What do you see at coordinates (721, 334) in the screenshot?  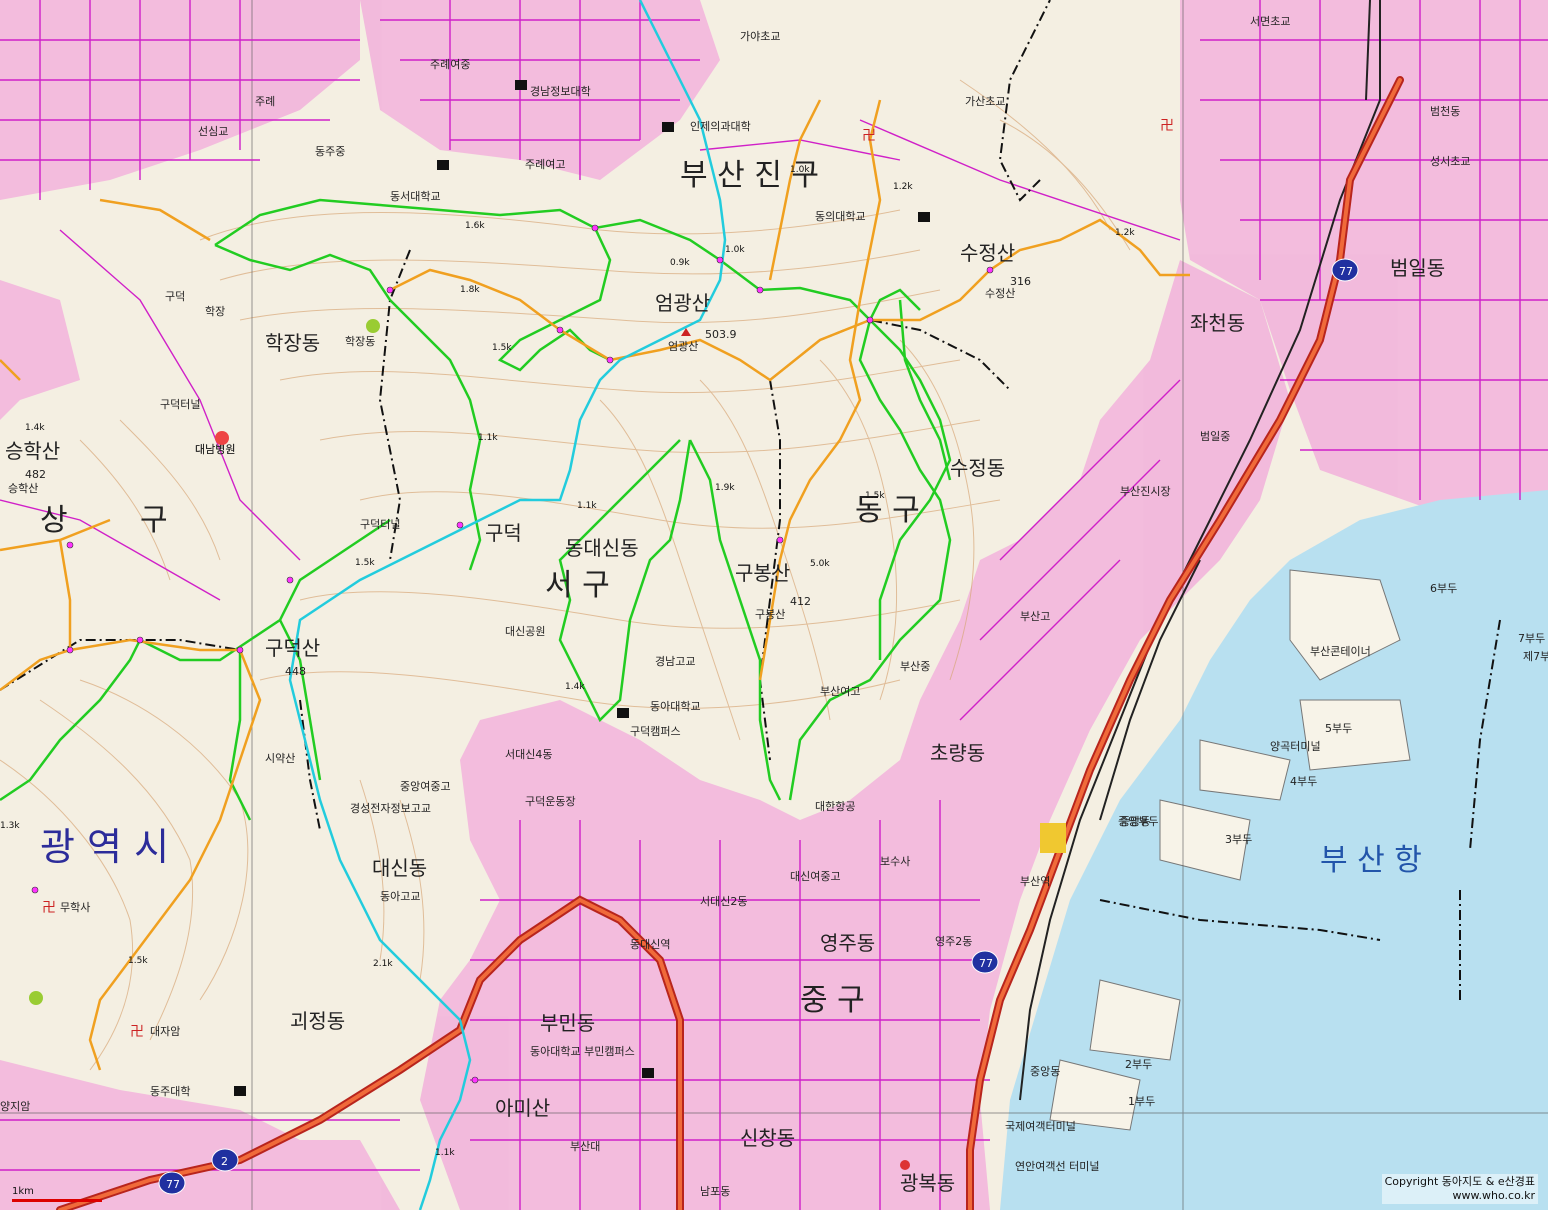 I see `peak-eomgwangsan-height: 503.9` at bounding box center [721, 334].